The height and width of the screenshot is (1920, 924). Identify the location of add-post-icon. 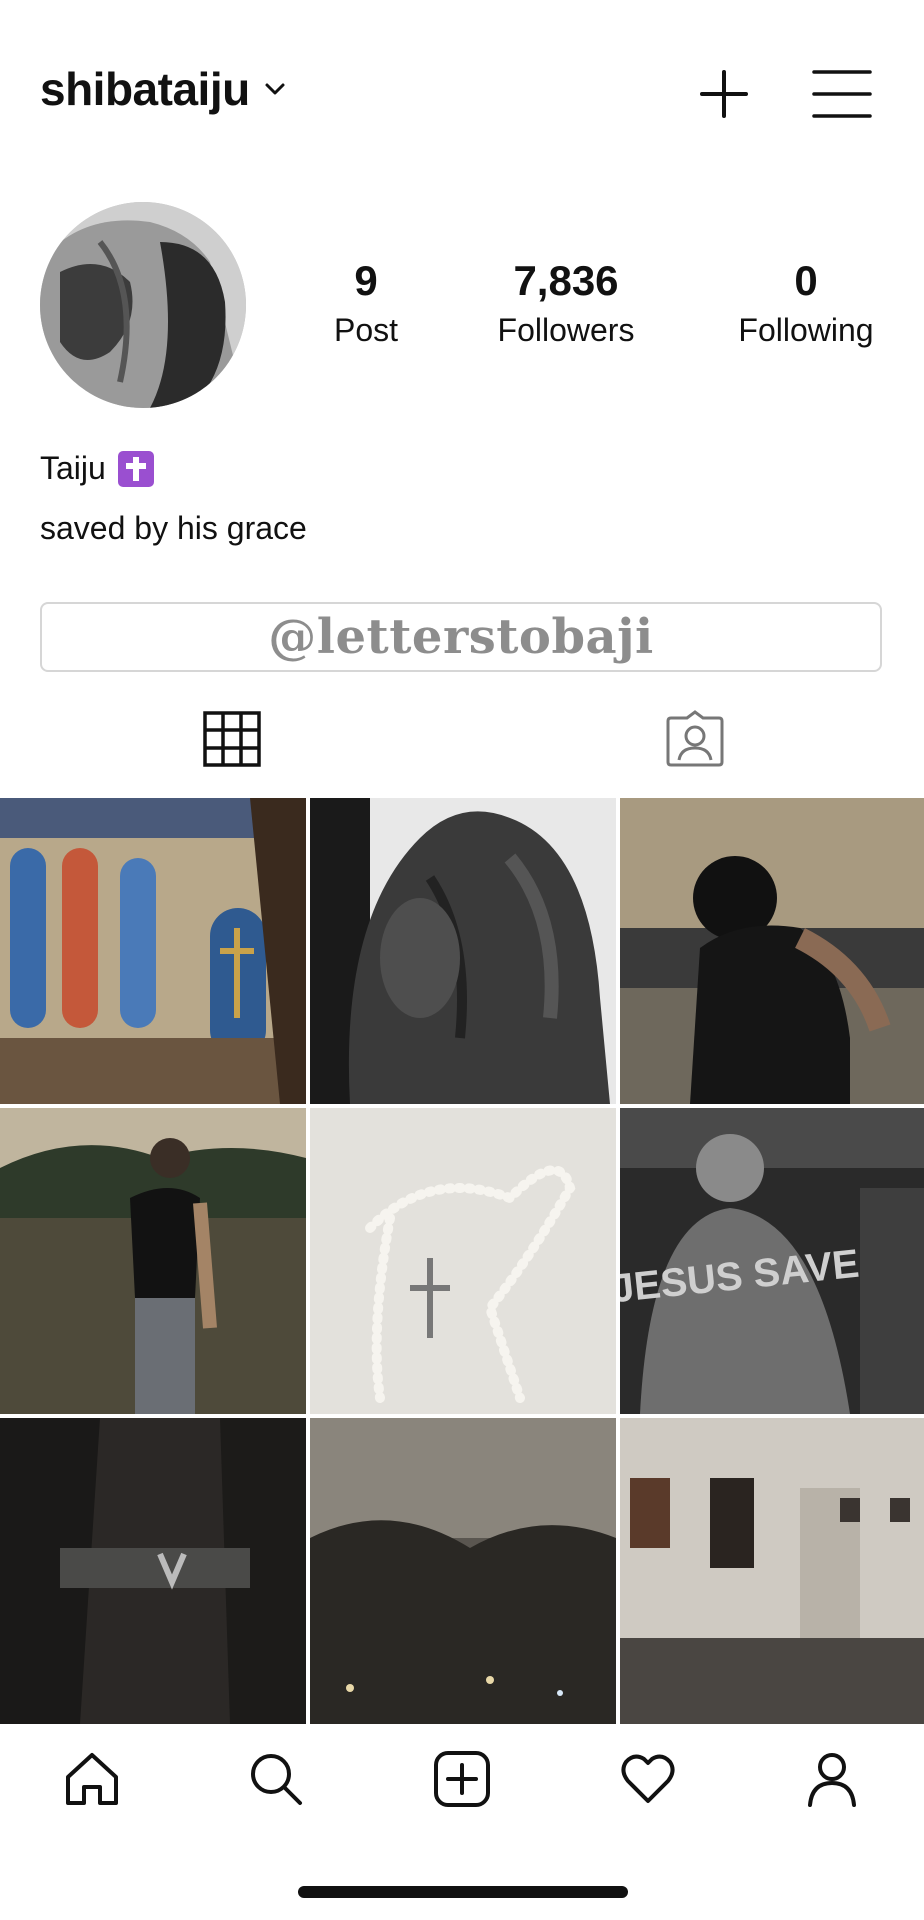
(462, 1779).